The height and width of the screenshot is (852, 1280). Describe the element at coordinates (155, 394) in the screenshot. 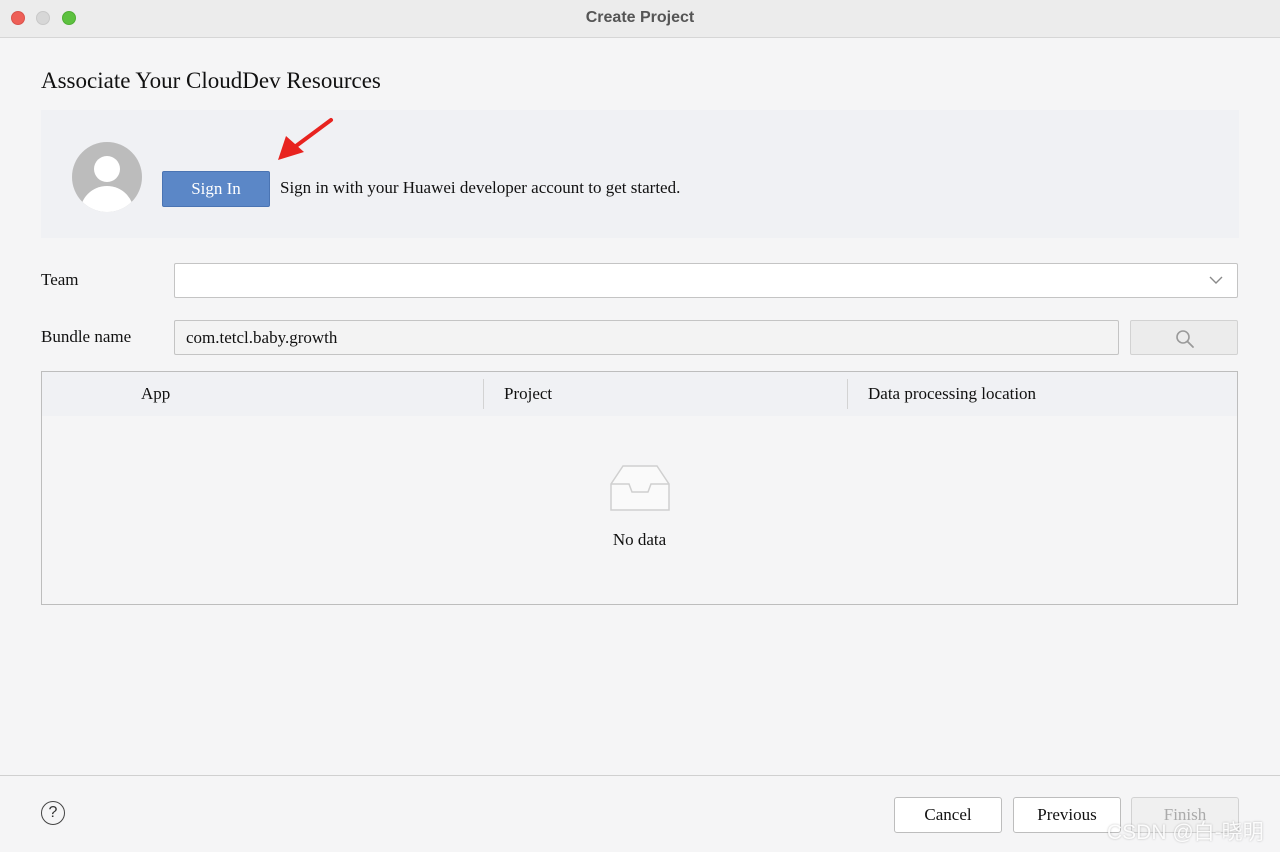

I see `column-header-app: App` at that location.